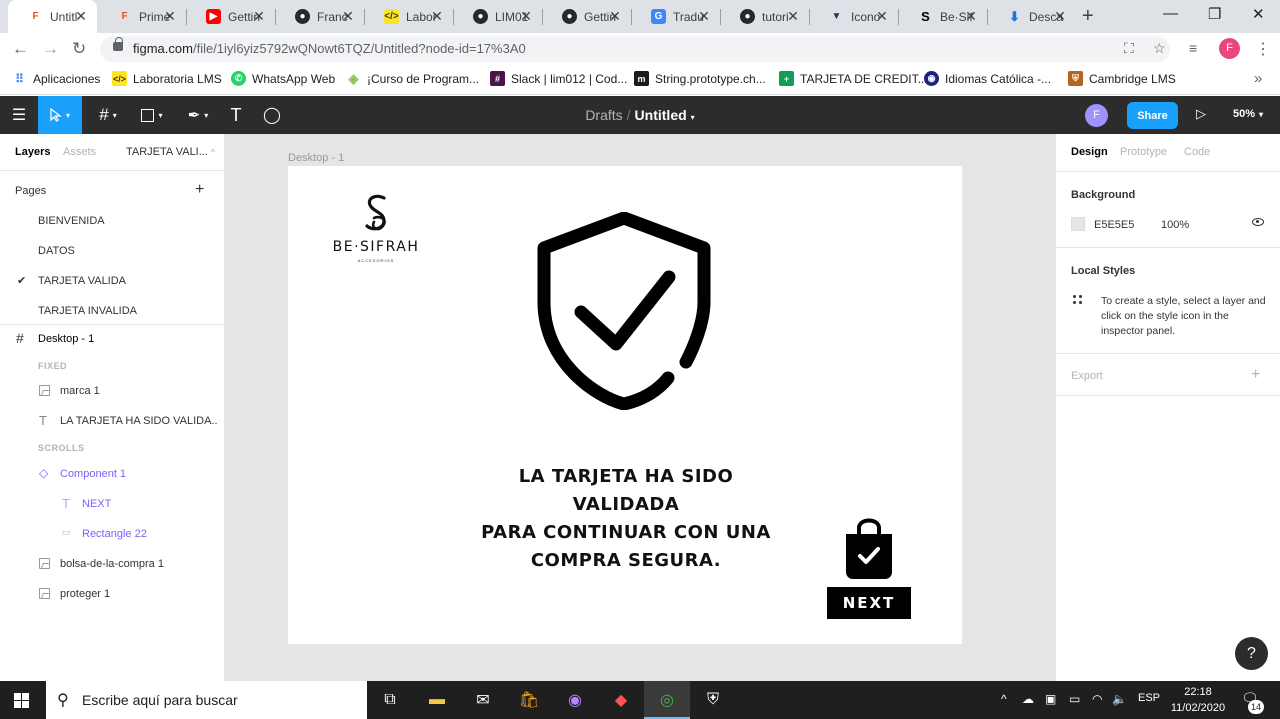 The image size is (1280, 719). I want to click on window-close-icon: ✕, so click(1258, 14).